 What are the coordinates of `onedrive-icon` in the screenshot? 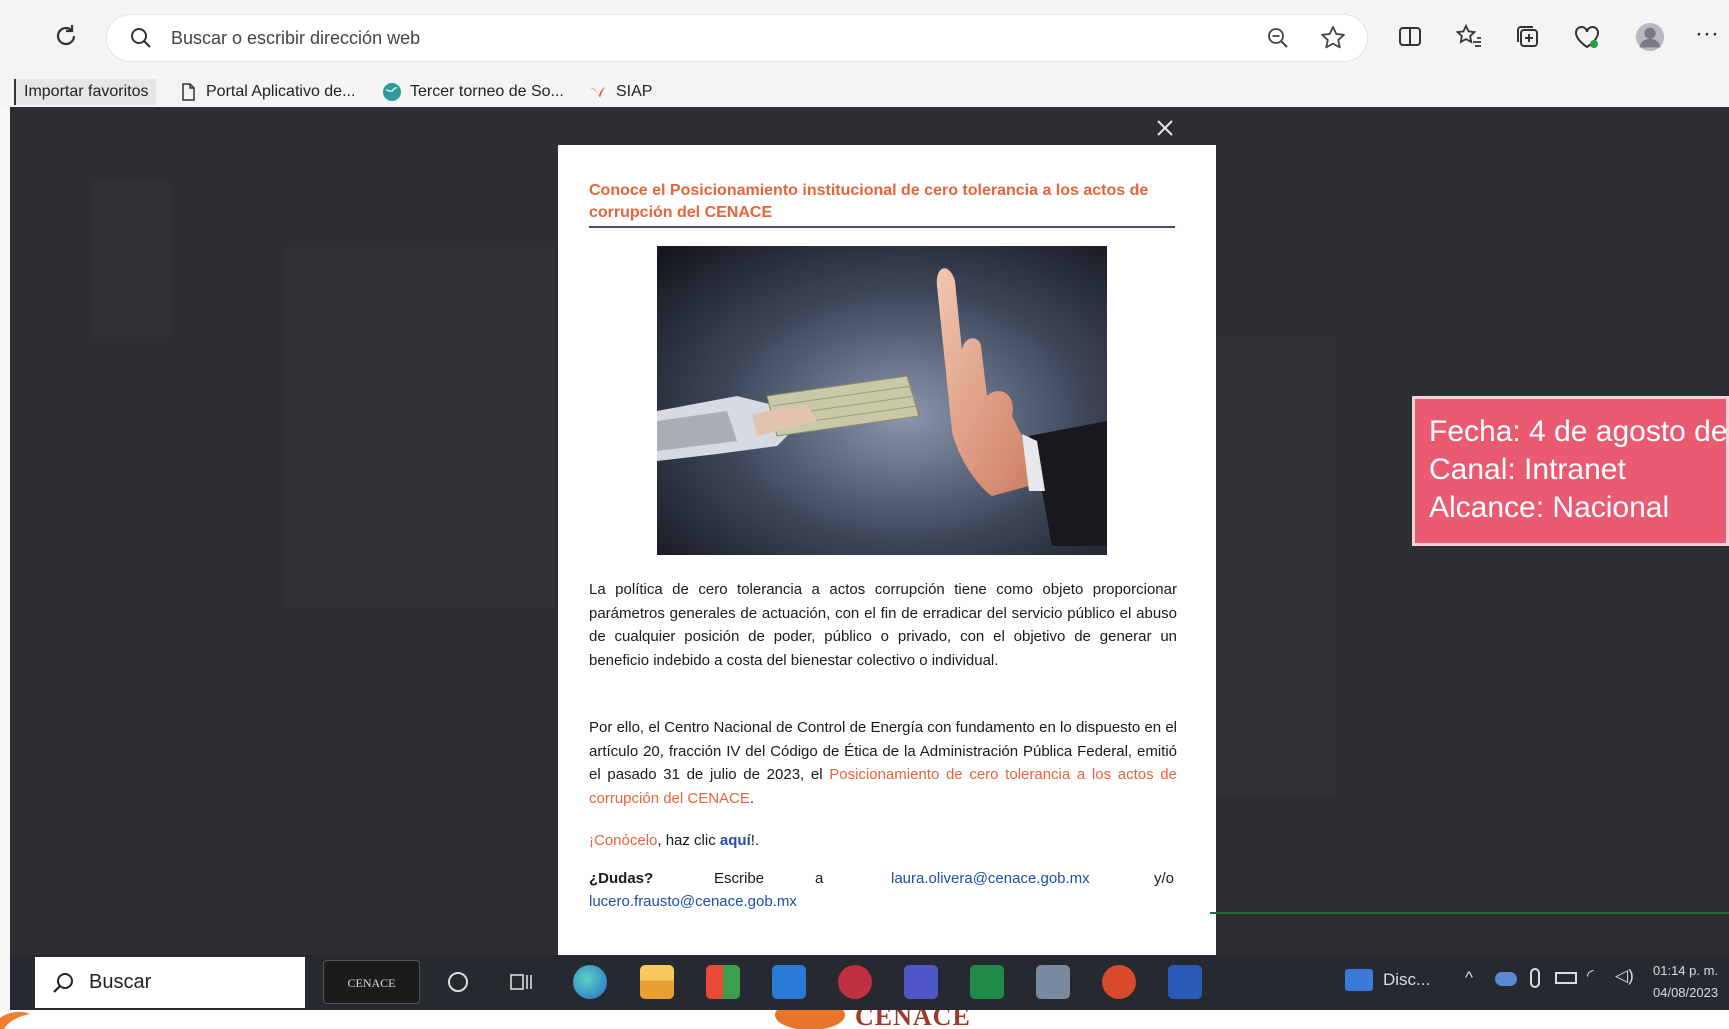 It's located at (1506, 979).